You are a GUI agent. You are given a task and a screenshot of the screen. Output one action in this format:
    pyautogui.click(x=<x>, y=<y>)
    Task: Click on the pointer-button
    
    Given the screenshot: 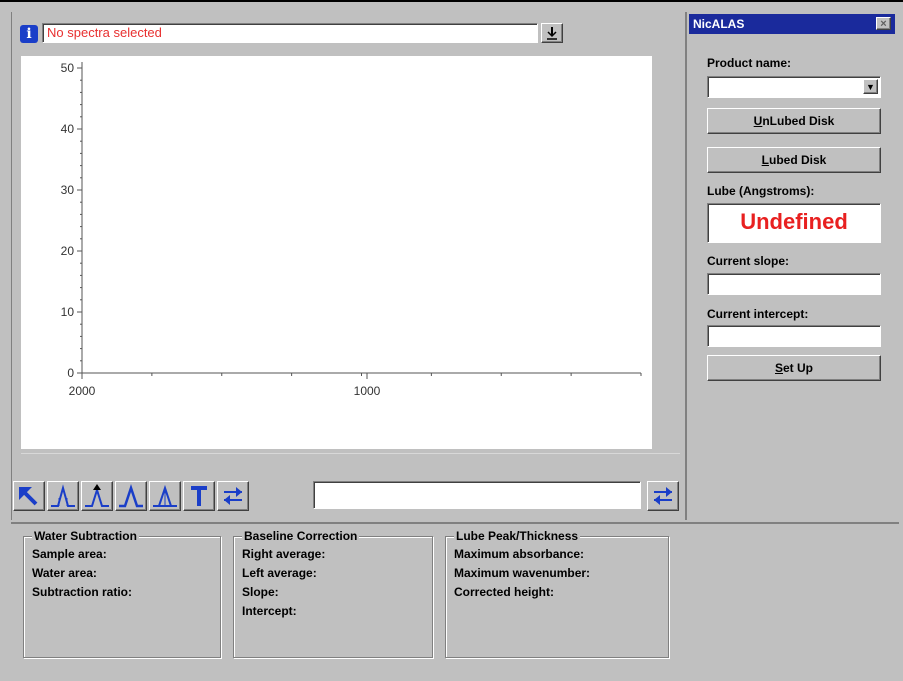 What is the action you would take?
    pyautogui.click(x=29, y=496)
    